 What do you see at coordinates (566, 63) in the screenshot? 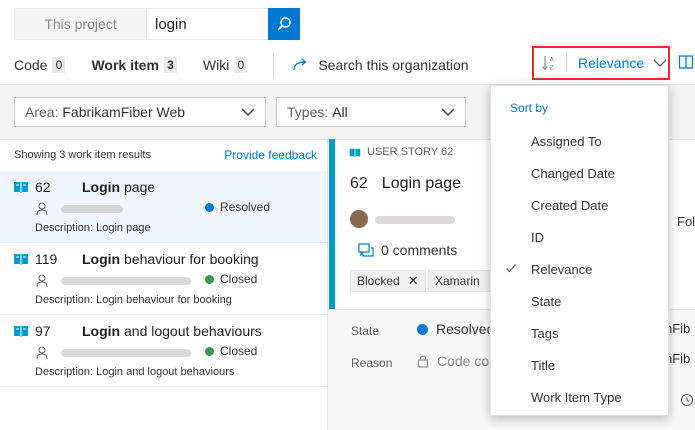
I see `sort-separator` at bounding box center [566, 63].